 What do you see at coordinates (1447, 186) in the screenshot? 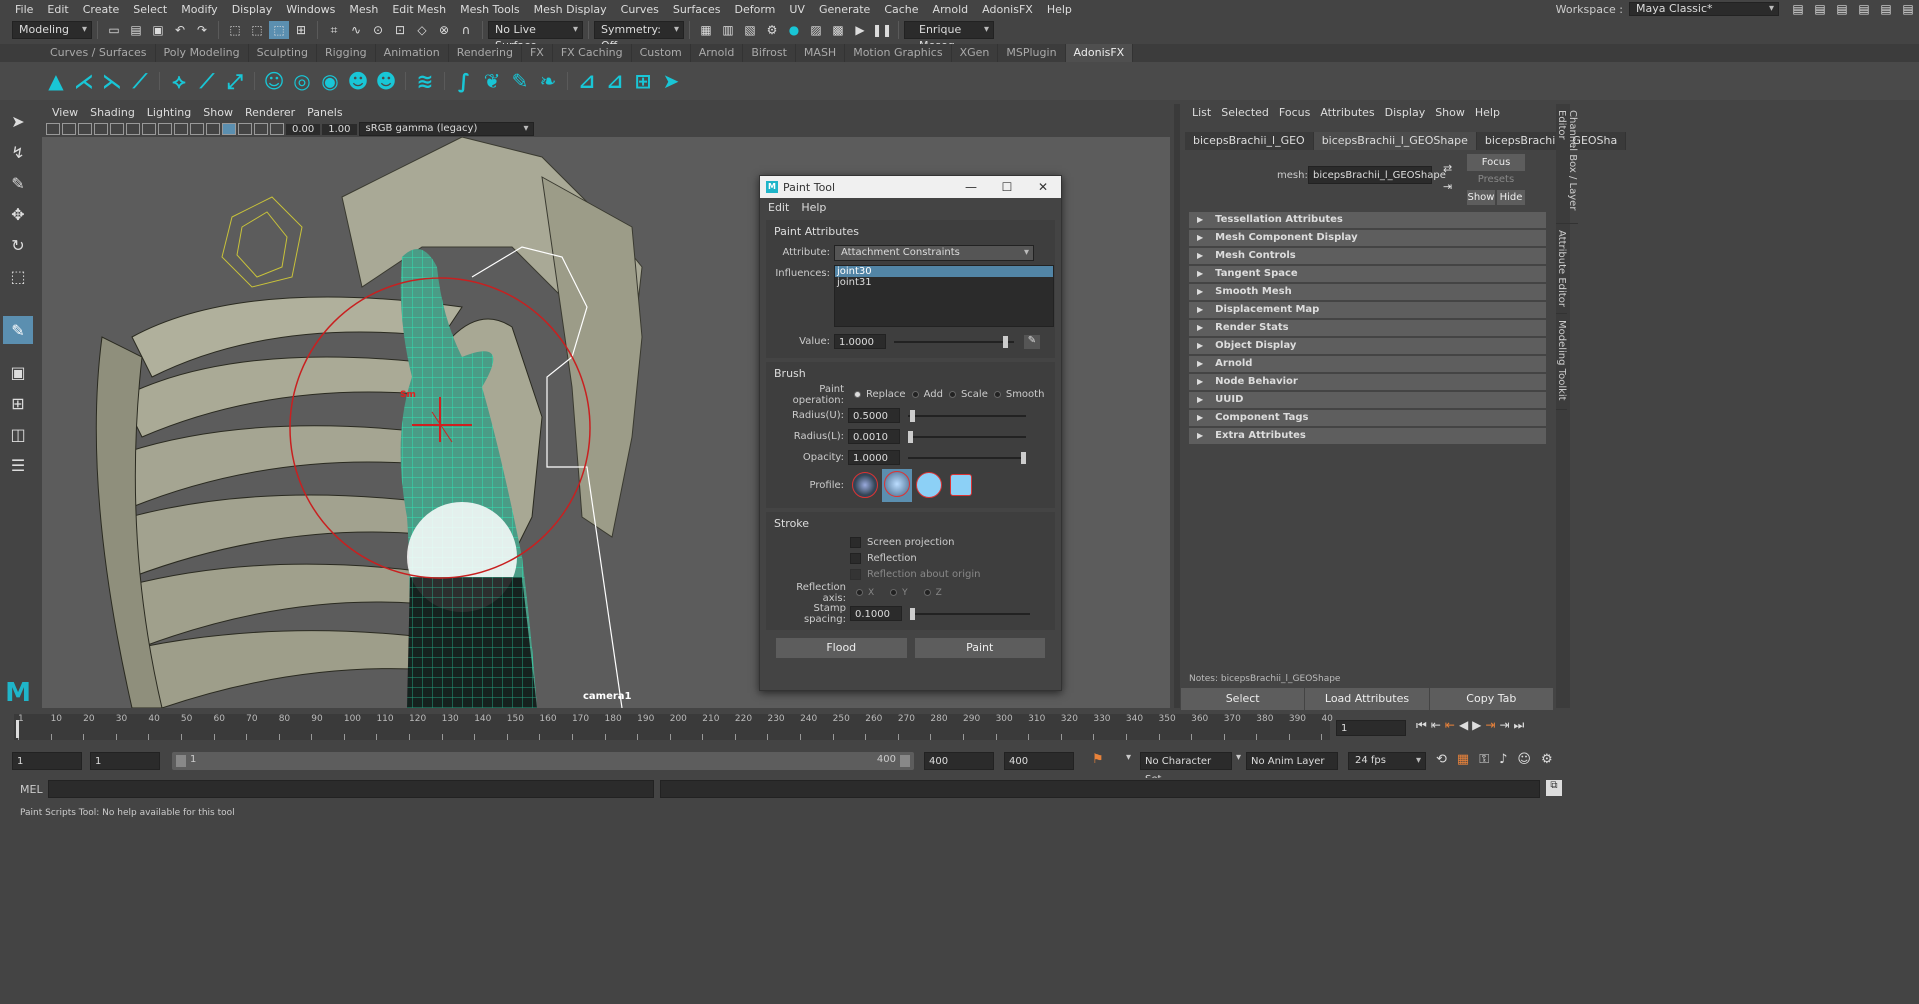
I see `load-node-icon: ⇥` at bounding box center [1447, 186].